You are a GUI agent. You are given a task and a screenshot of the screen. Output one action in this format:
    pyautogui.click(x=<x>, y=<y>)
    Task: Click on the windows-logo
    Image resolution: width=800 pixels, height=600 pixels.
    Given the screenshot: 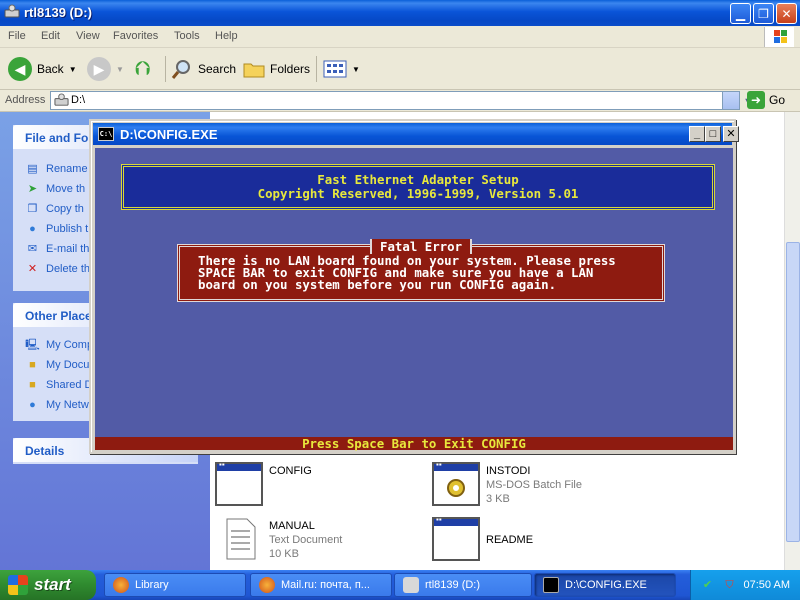 What is the action you would take?
    pyautogui.click(x=779, y=37)
    